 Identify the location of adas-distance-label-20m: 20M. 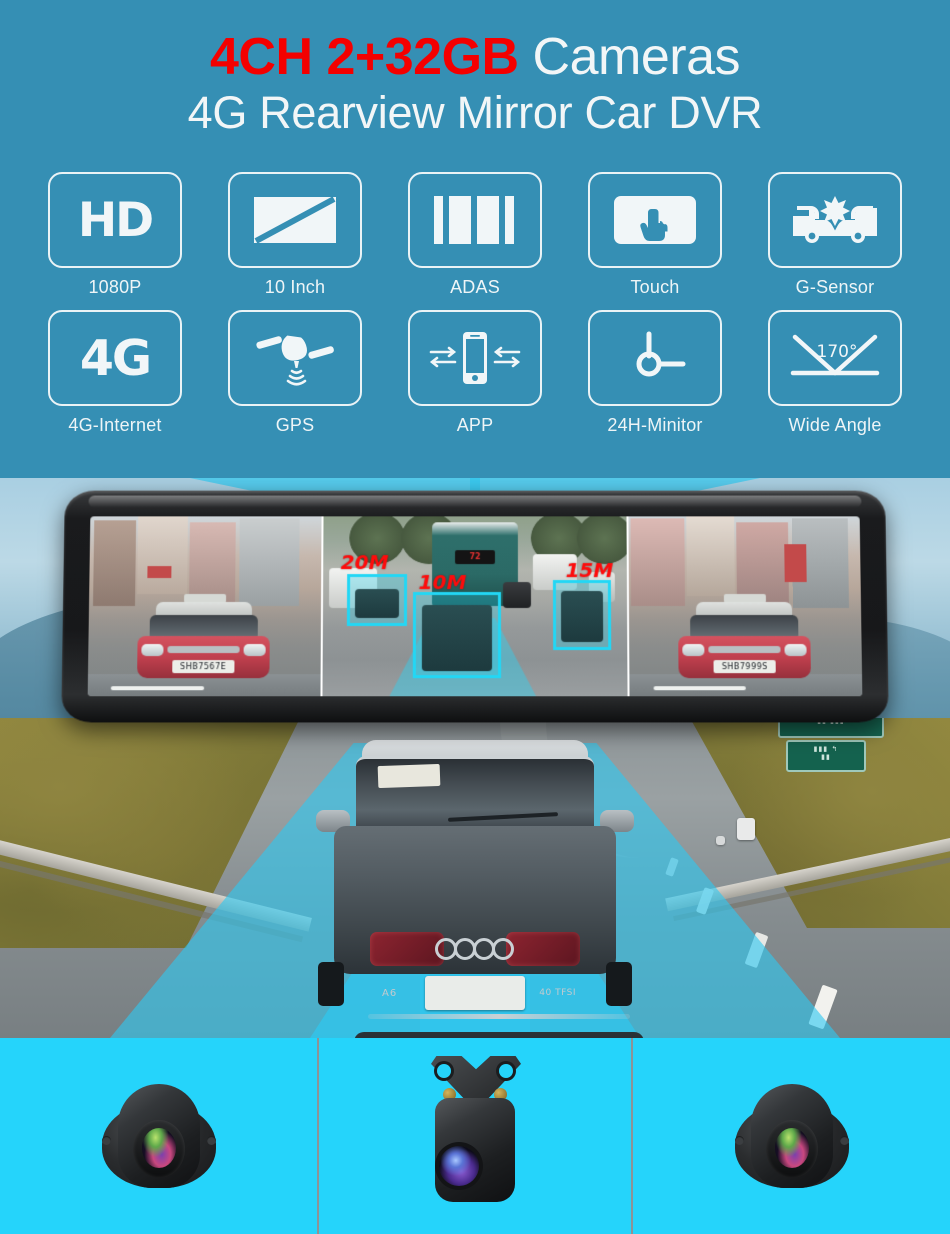
(364, 562).